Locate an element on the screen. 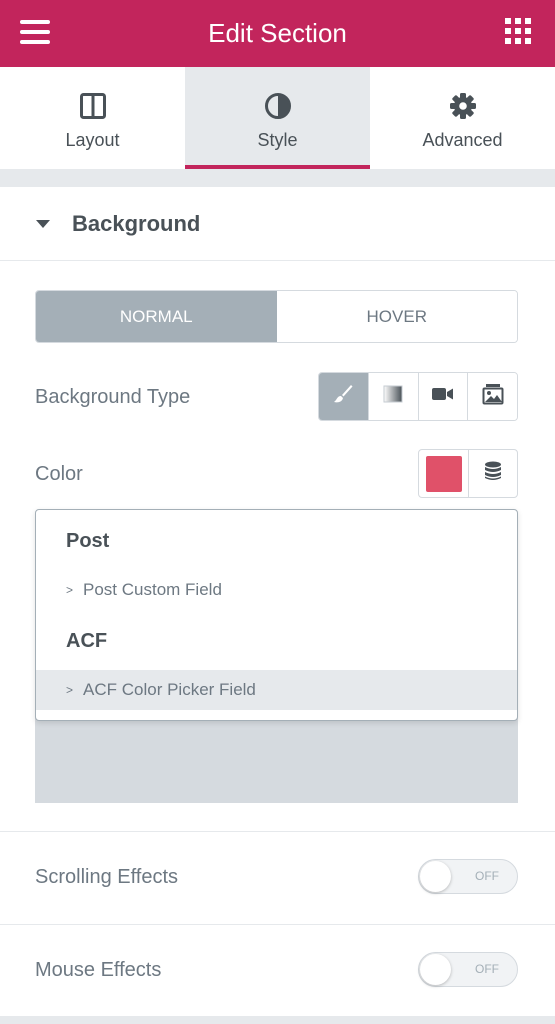 The width and height of the screenshot is (555, 1024). bottom-strip is located at coordinates (277, 1020).